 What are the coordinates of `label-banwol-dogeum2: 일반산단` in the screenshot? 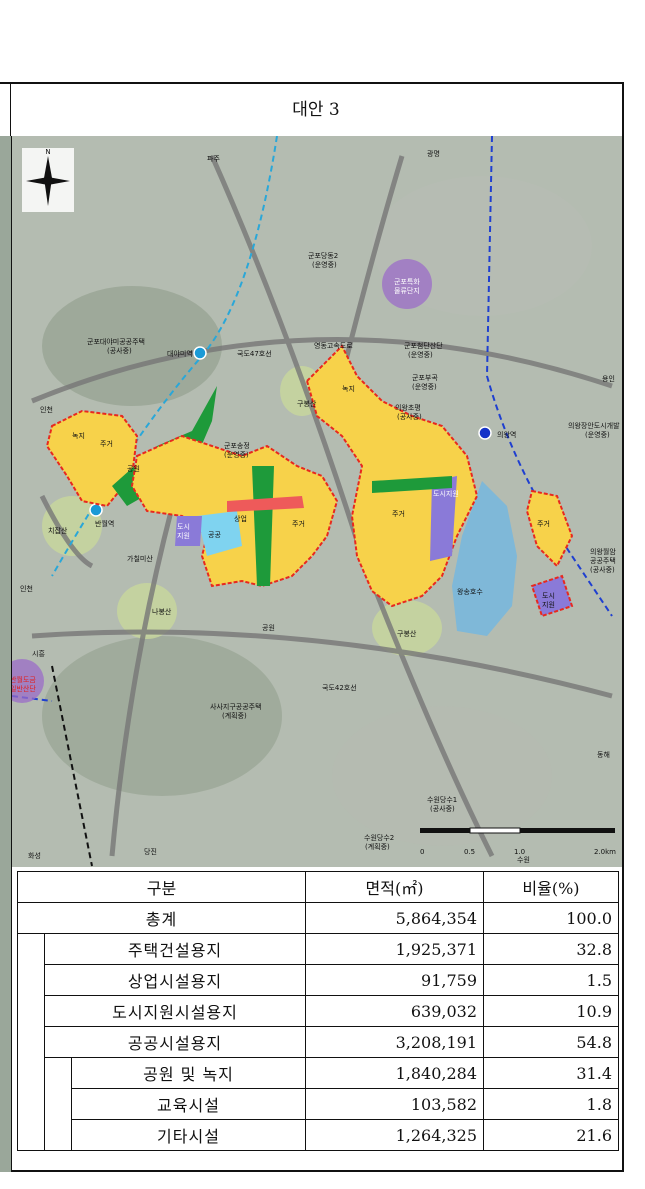 It's located at (24, 688).